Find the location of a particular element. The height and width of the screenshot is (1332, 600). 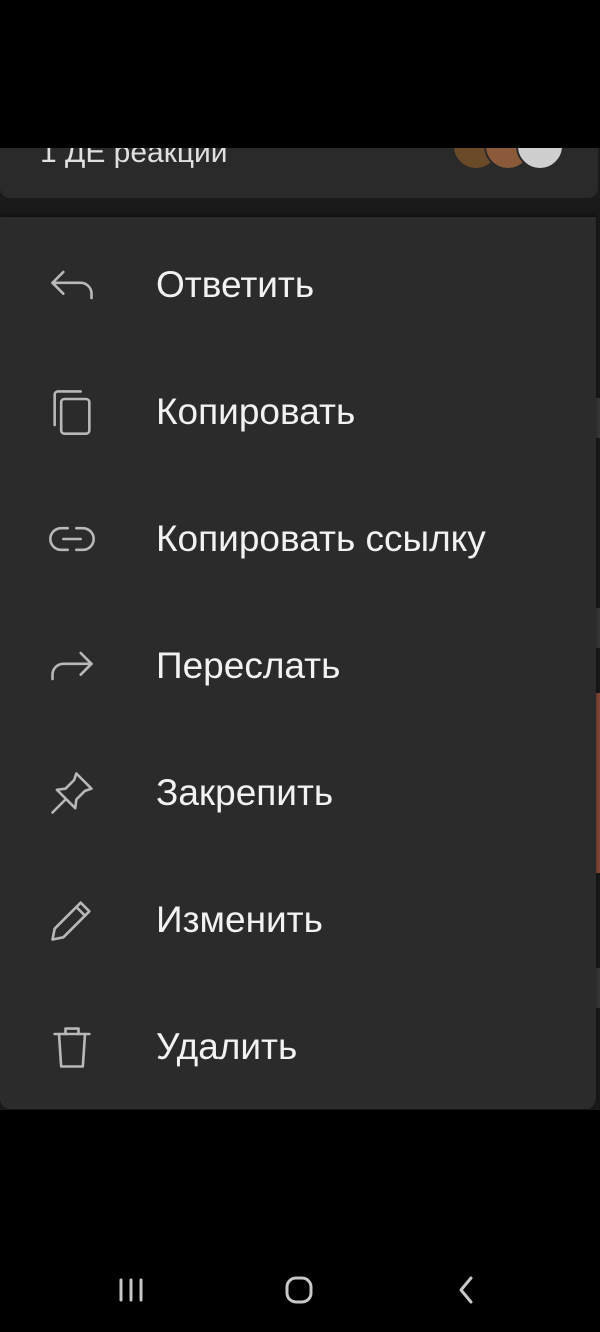

reaction-avatars is located at coordinates (512, 159).